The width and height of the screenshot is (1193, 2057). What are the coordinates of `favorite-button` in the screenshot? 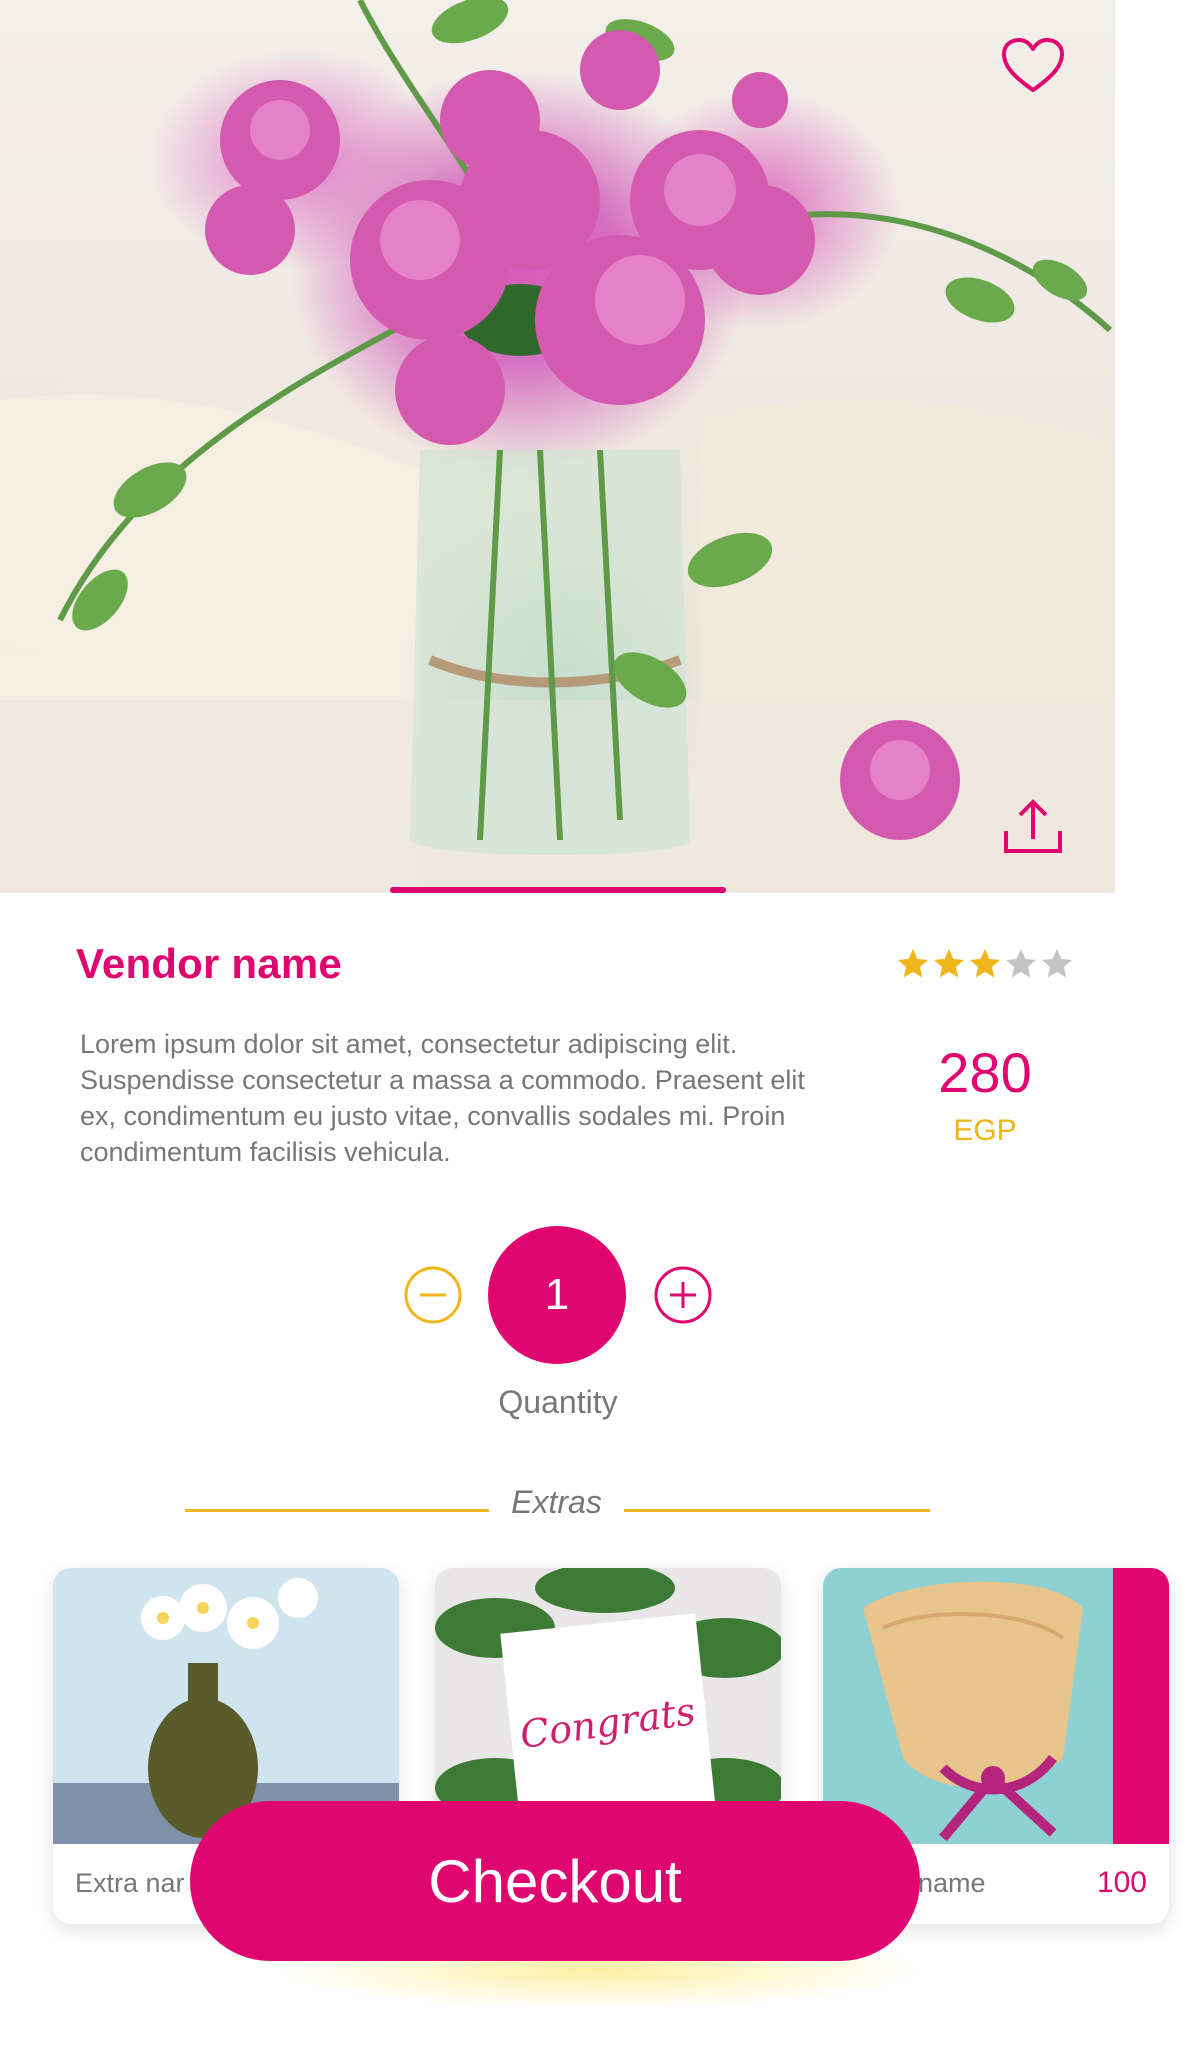 It's located at (1033, 66).